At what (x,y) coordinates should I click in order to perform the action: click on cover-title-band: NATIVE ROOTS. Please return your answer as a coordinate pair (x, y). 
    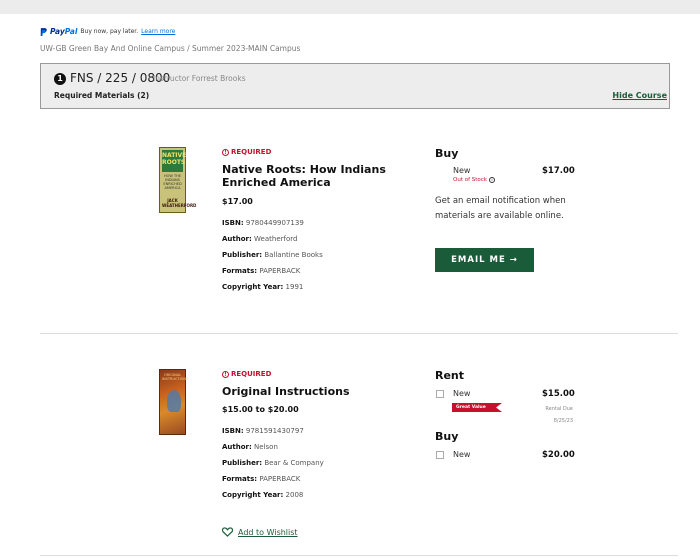
    Looking at the image, I should click on (174, 161).